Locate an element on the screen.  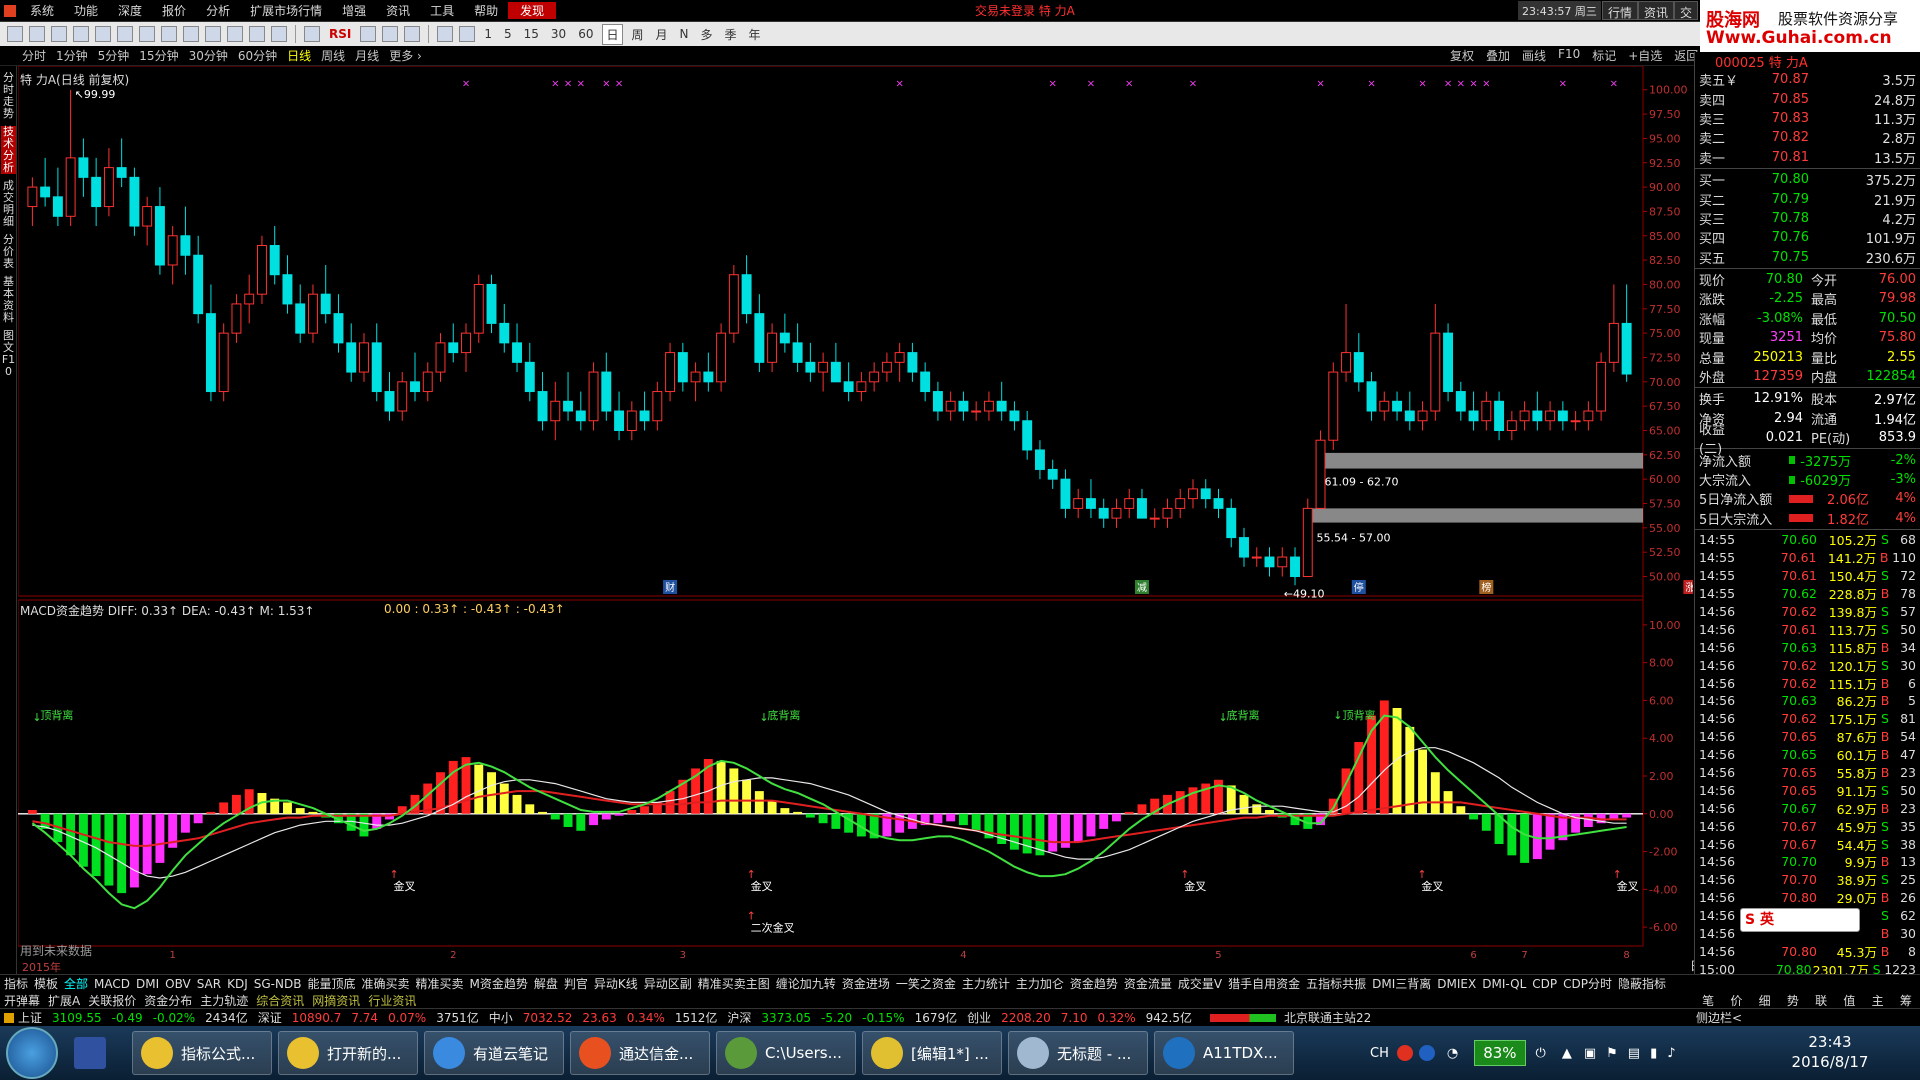
flag-icon: ⚑ is located at coordinates (1612, 1053).